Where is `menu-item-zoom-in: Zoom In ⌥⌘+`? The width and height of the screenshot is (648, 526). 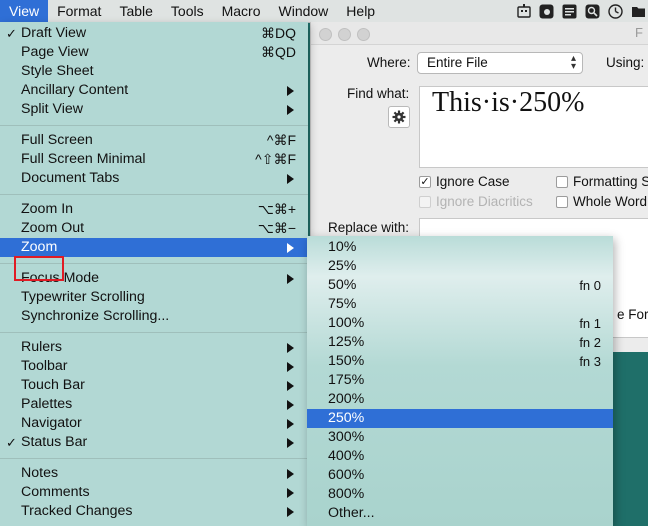 menu-item-zoom-in: Zoom In ⌥⌘+ is located at coordinates (154, 209).